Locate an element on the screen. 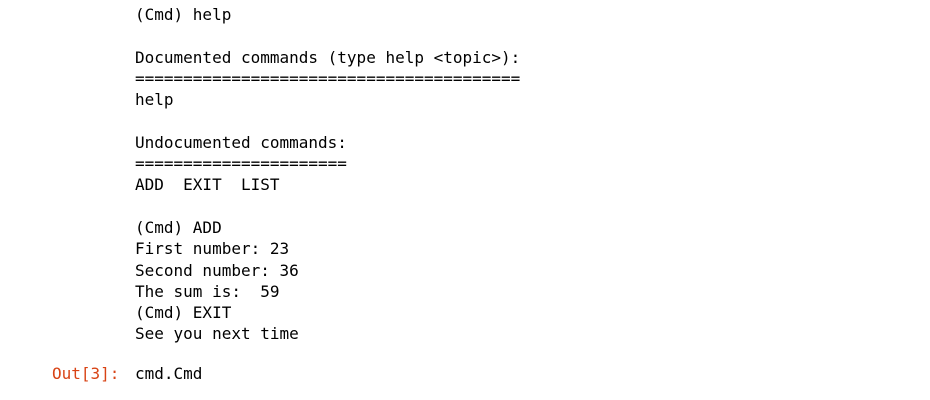  out-value: cmd.Cmd is located at coordinates (169, 373).